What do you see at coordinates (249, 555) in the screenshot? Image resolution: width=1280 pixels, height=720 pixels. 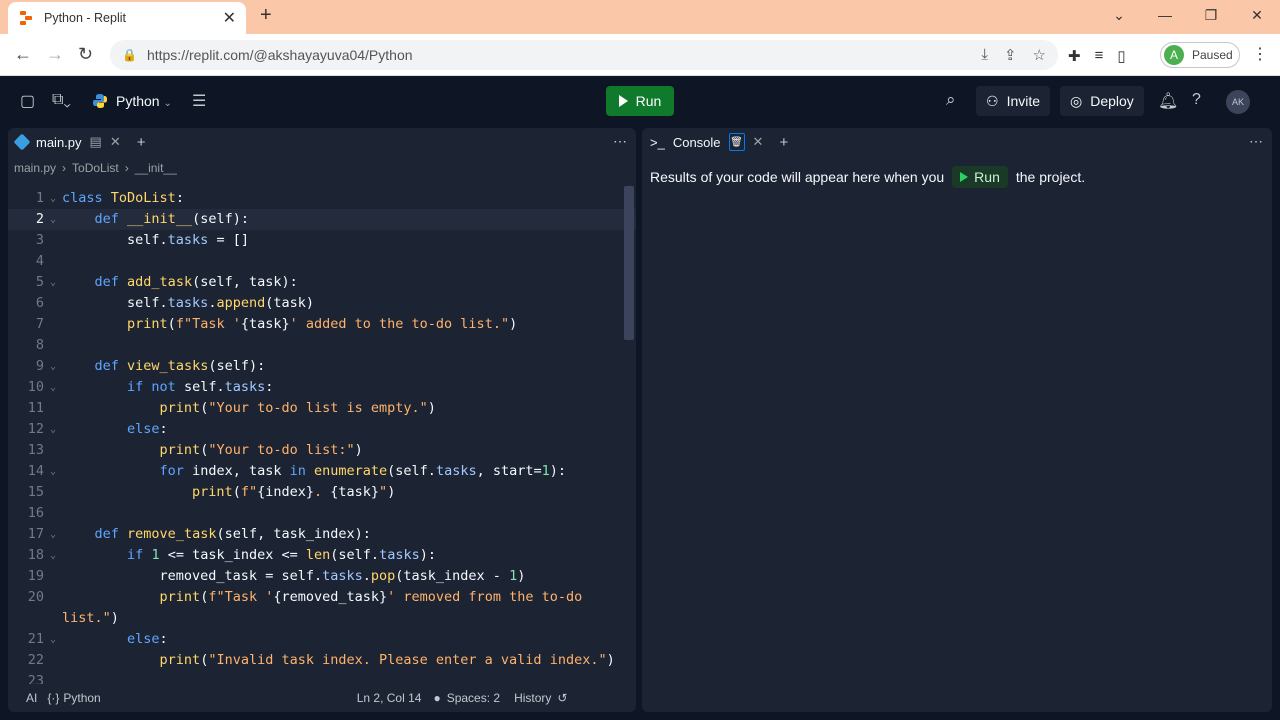 I see `code-text: if 1 <= task_index <= len(self.tasks):` at bounding box center [249, 555].